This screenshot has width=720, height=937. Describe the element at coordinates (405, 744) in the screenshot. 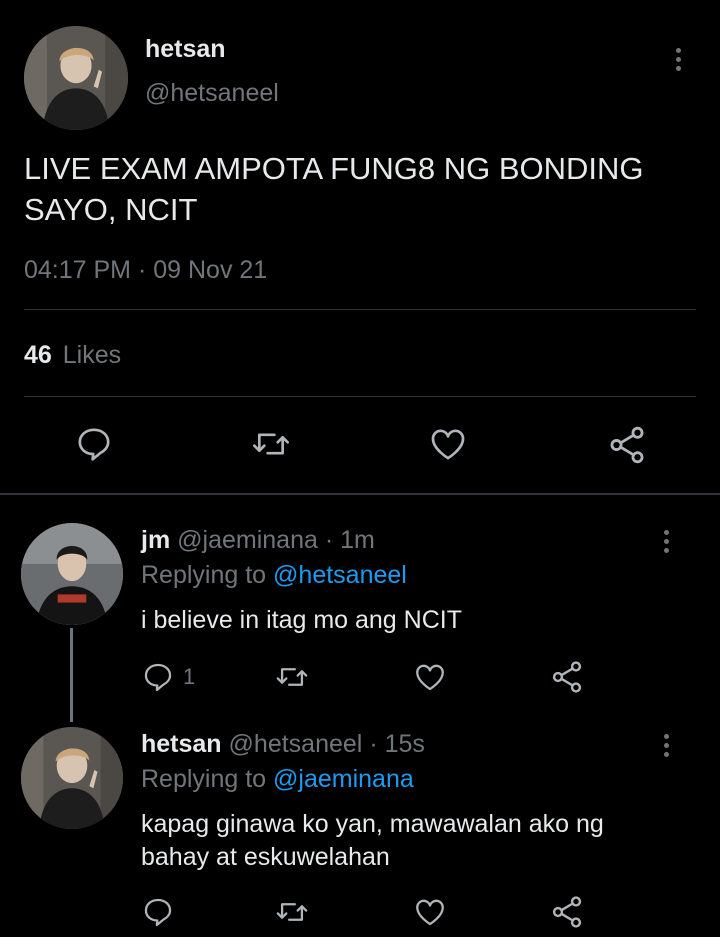

I see `reply-time: 15s` at that location.